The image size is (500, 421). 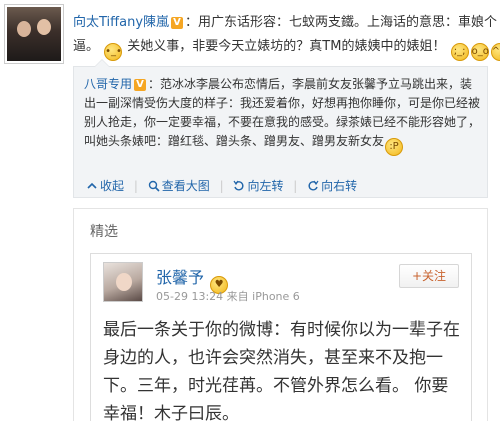 I want to click on rotate-left-link: 向左转, so click(x=265, y=186).